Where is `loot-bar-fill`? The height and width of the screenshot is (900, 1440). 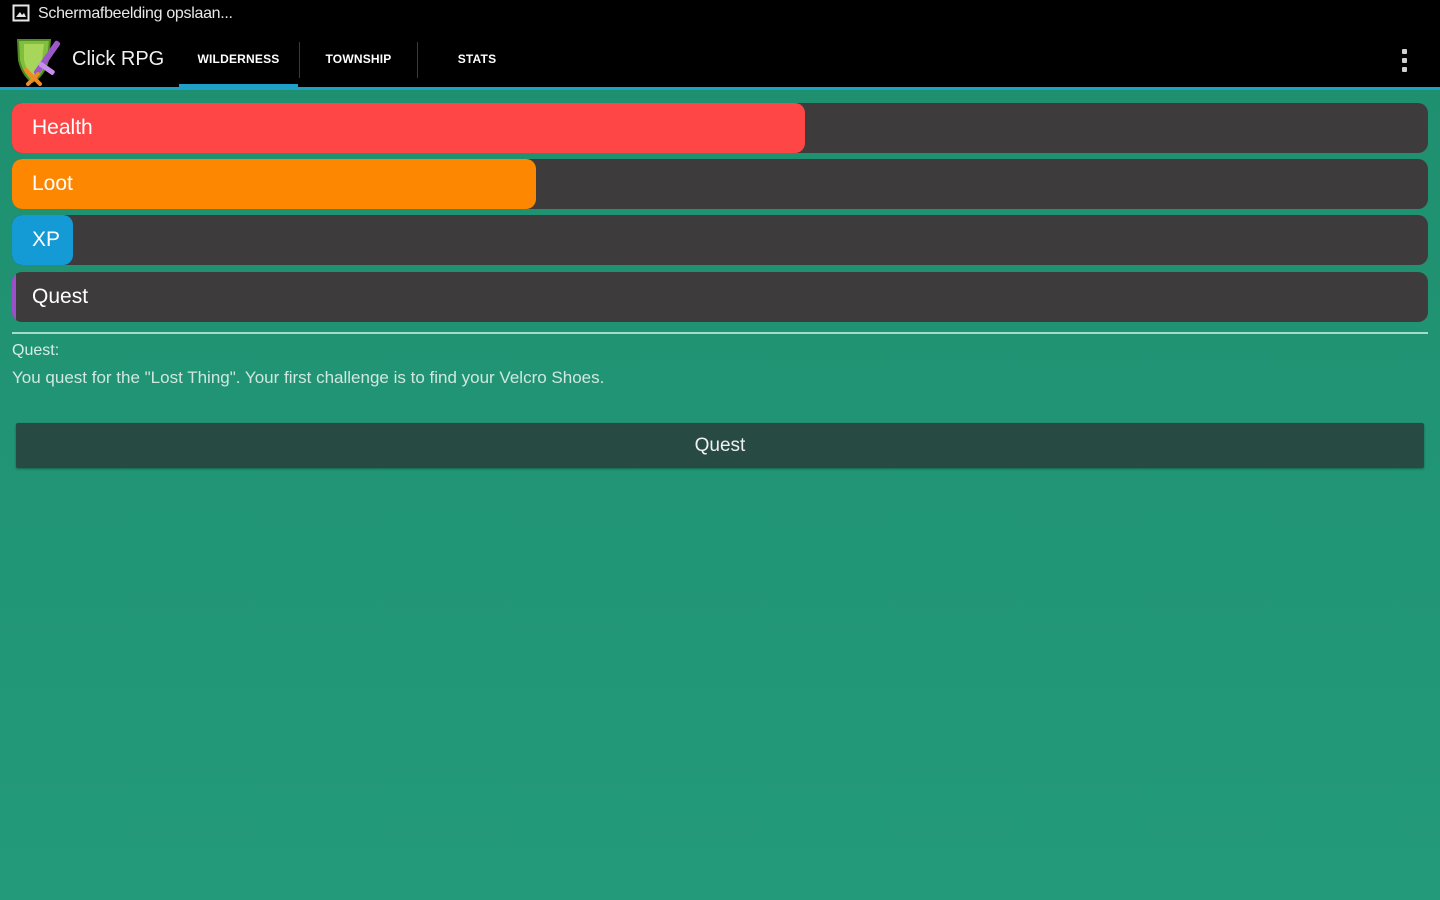
loot-bar-fill is located at coordinates (274, 184).